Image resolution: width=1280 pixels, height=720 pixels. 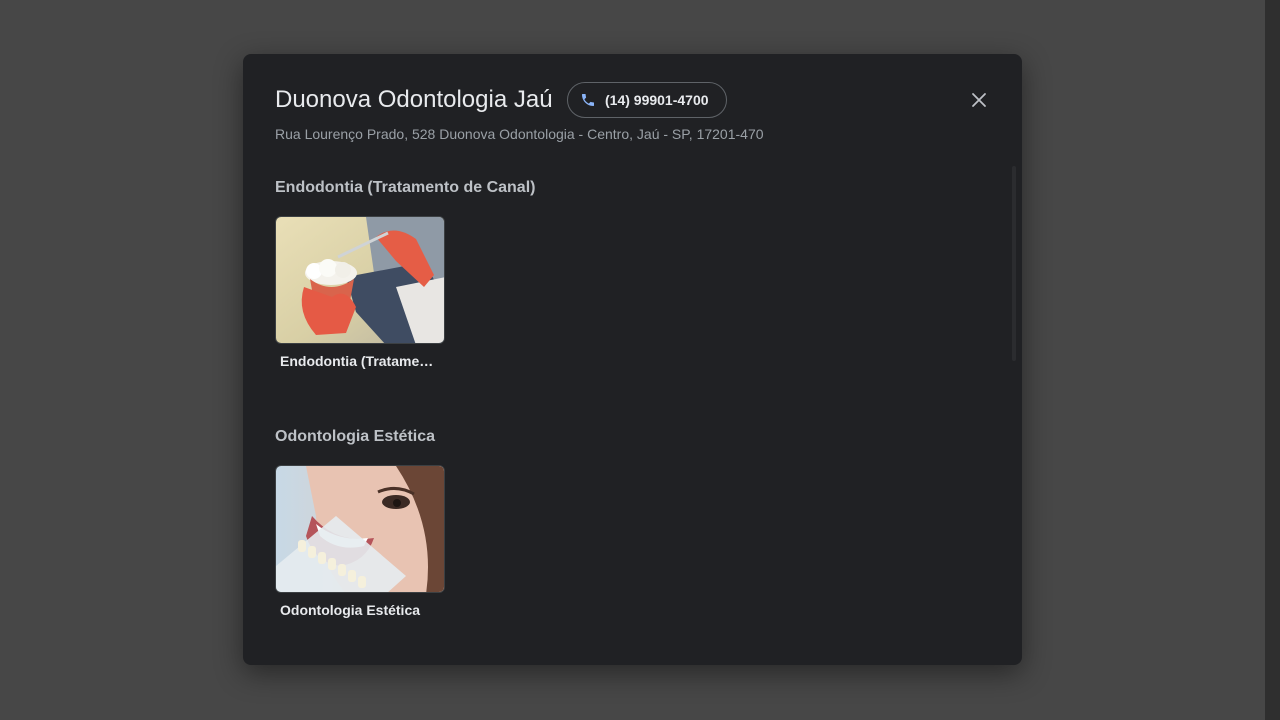 I want to click on section-heading-endodontia: Endodontia (Tratamento de Canal), so click(x=405, y=187).